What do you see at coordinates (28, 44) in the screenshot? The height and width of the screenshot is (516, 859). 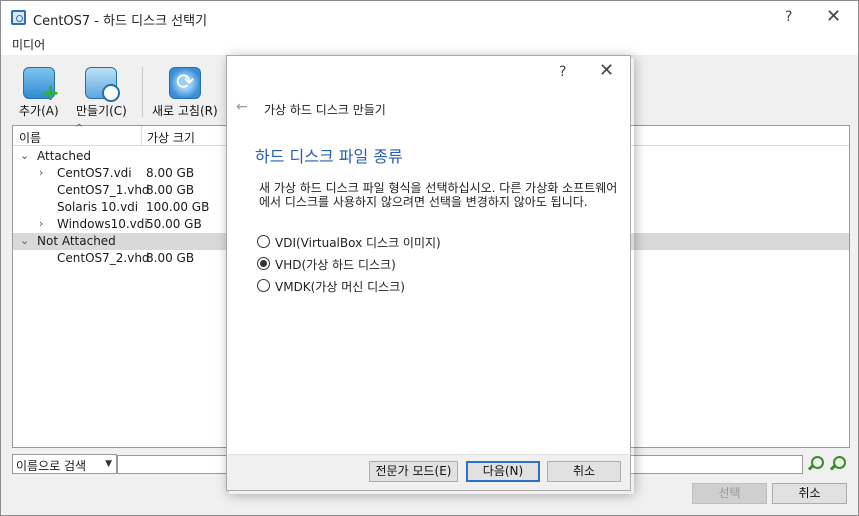 I see `menu-media: 미디어` at bounding box center [28, 44].